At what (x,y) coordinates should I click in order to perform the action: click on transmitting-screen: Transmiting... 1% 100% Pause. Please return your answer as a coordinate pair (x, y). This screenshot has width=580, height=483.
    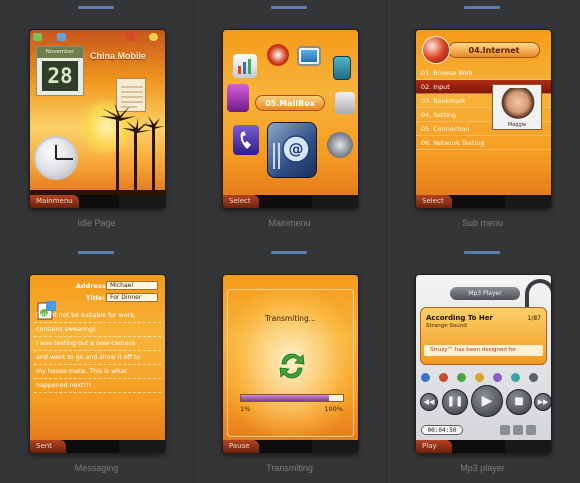
    Looking at the image, I should click on (290, 364).